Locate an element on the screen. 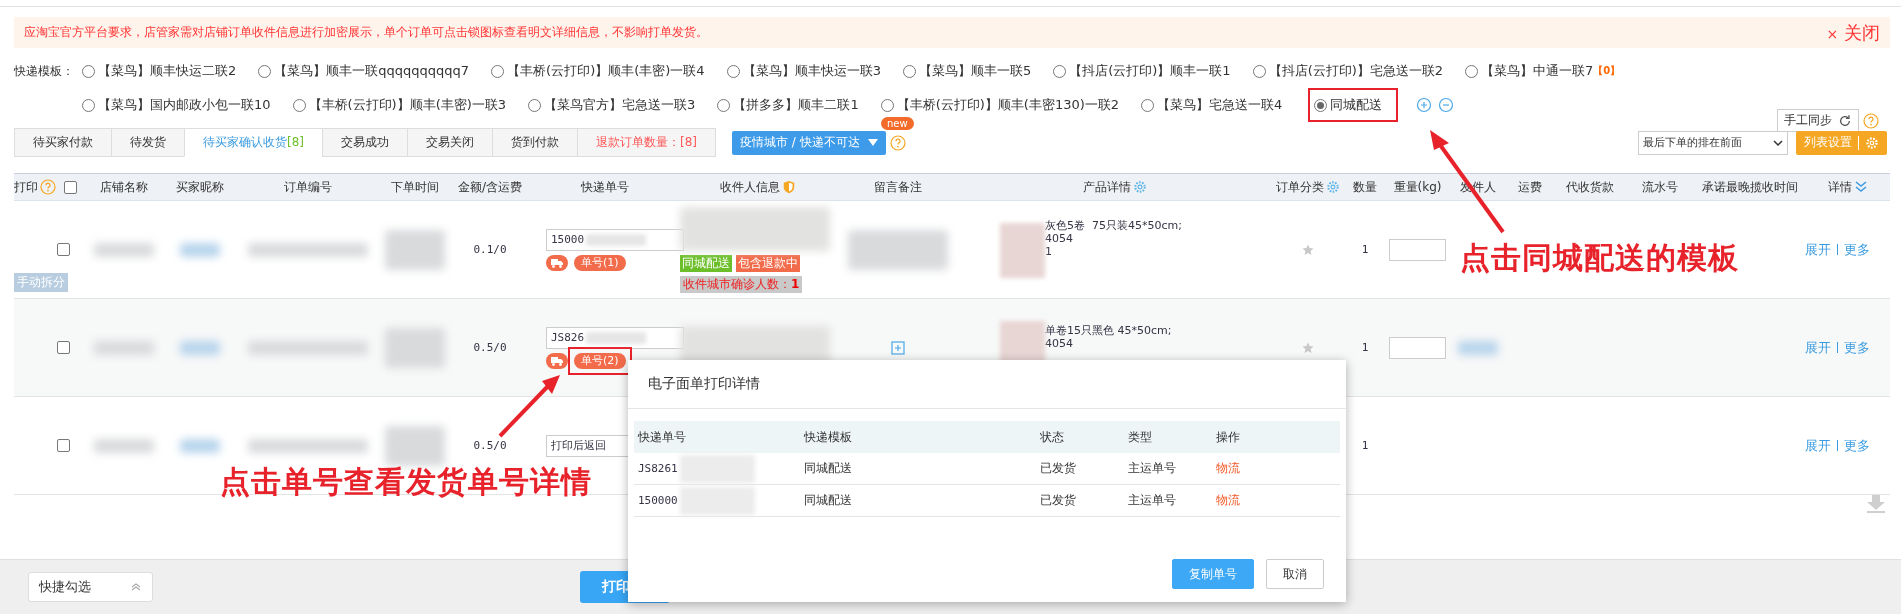 This screenshot has height=614, width=1901. column-header: 下单时间 is located at coordinates (415, 187).